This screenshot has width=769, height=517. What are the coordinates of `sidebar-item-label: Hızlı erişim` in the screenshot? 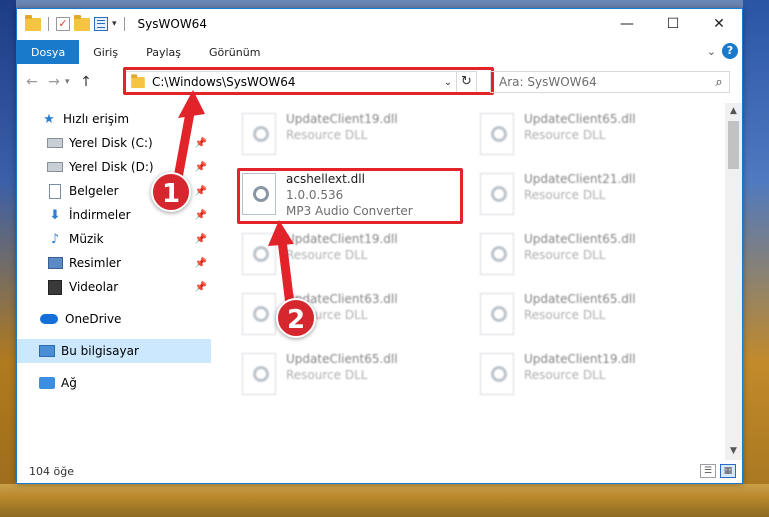 It's located at (96, 119).